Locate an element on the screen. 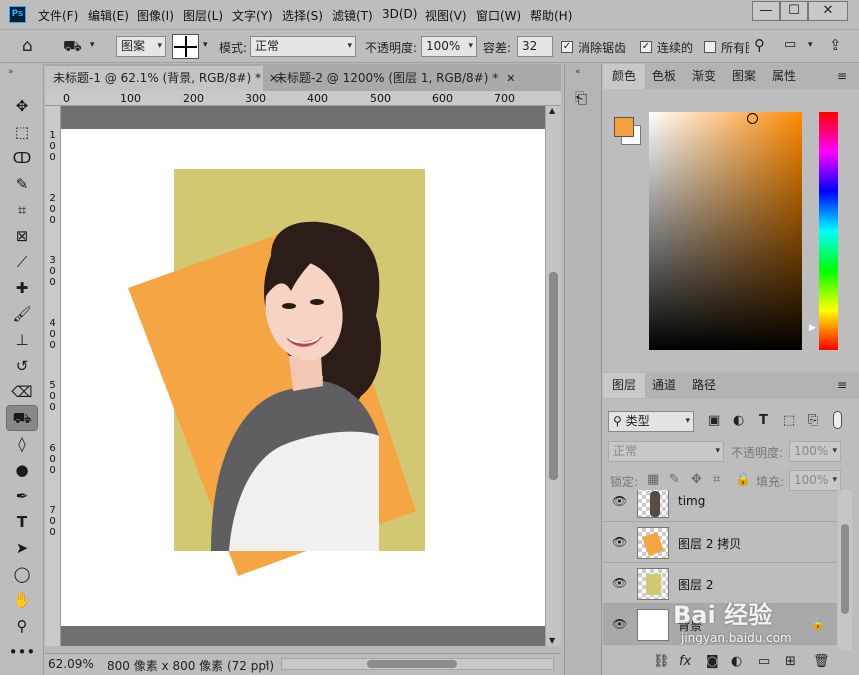 Image resolution: width=859 pixels, height=675 pixels. filter-shape-icon: ⬚ is located at coordinates (789, 420).